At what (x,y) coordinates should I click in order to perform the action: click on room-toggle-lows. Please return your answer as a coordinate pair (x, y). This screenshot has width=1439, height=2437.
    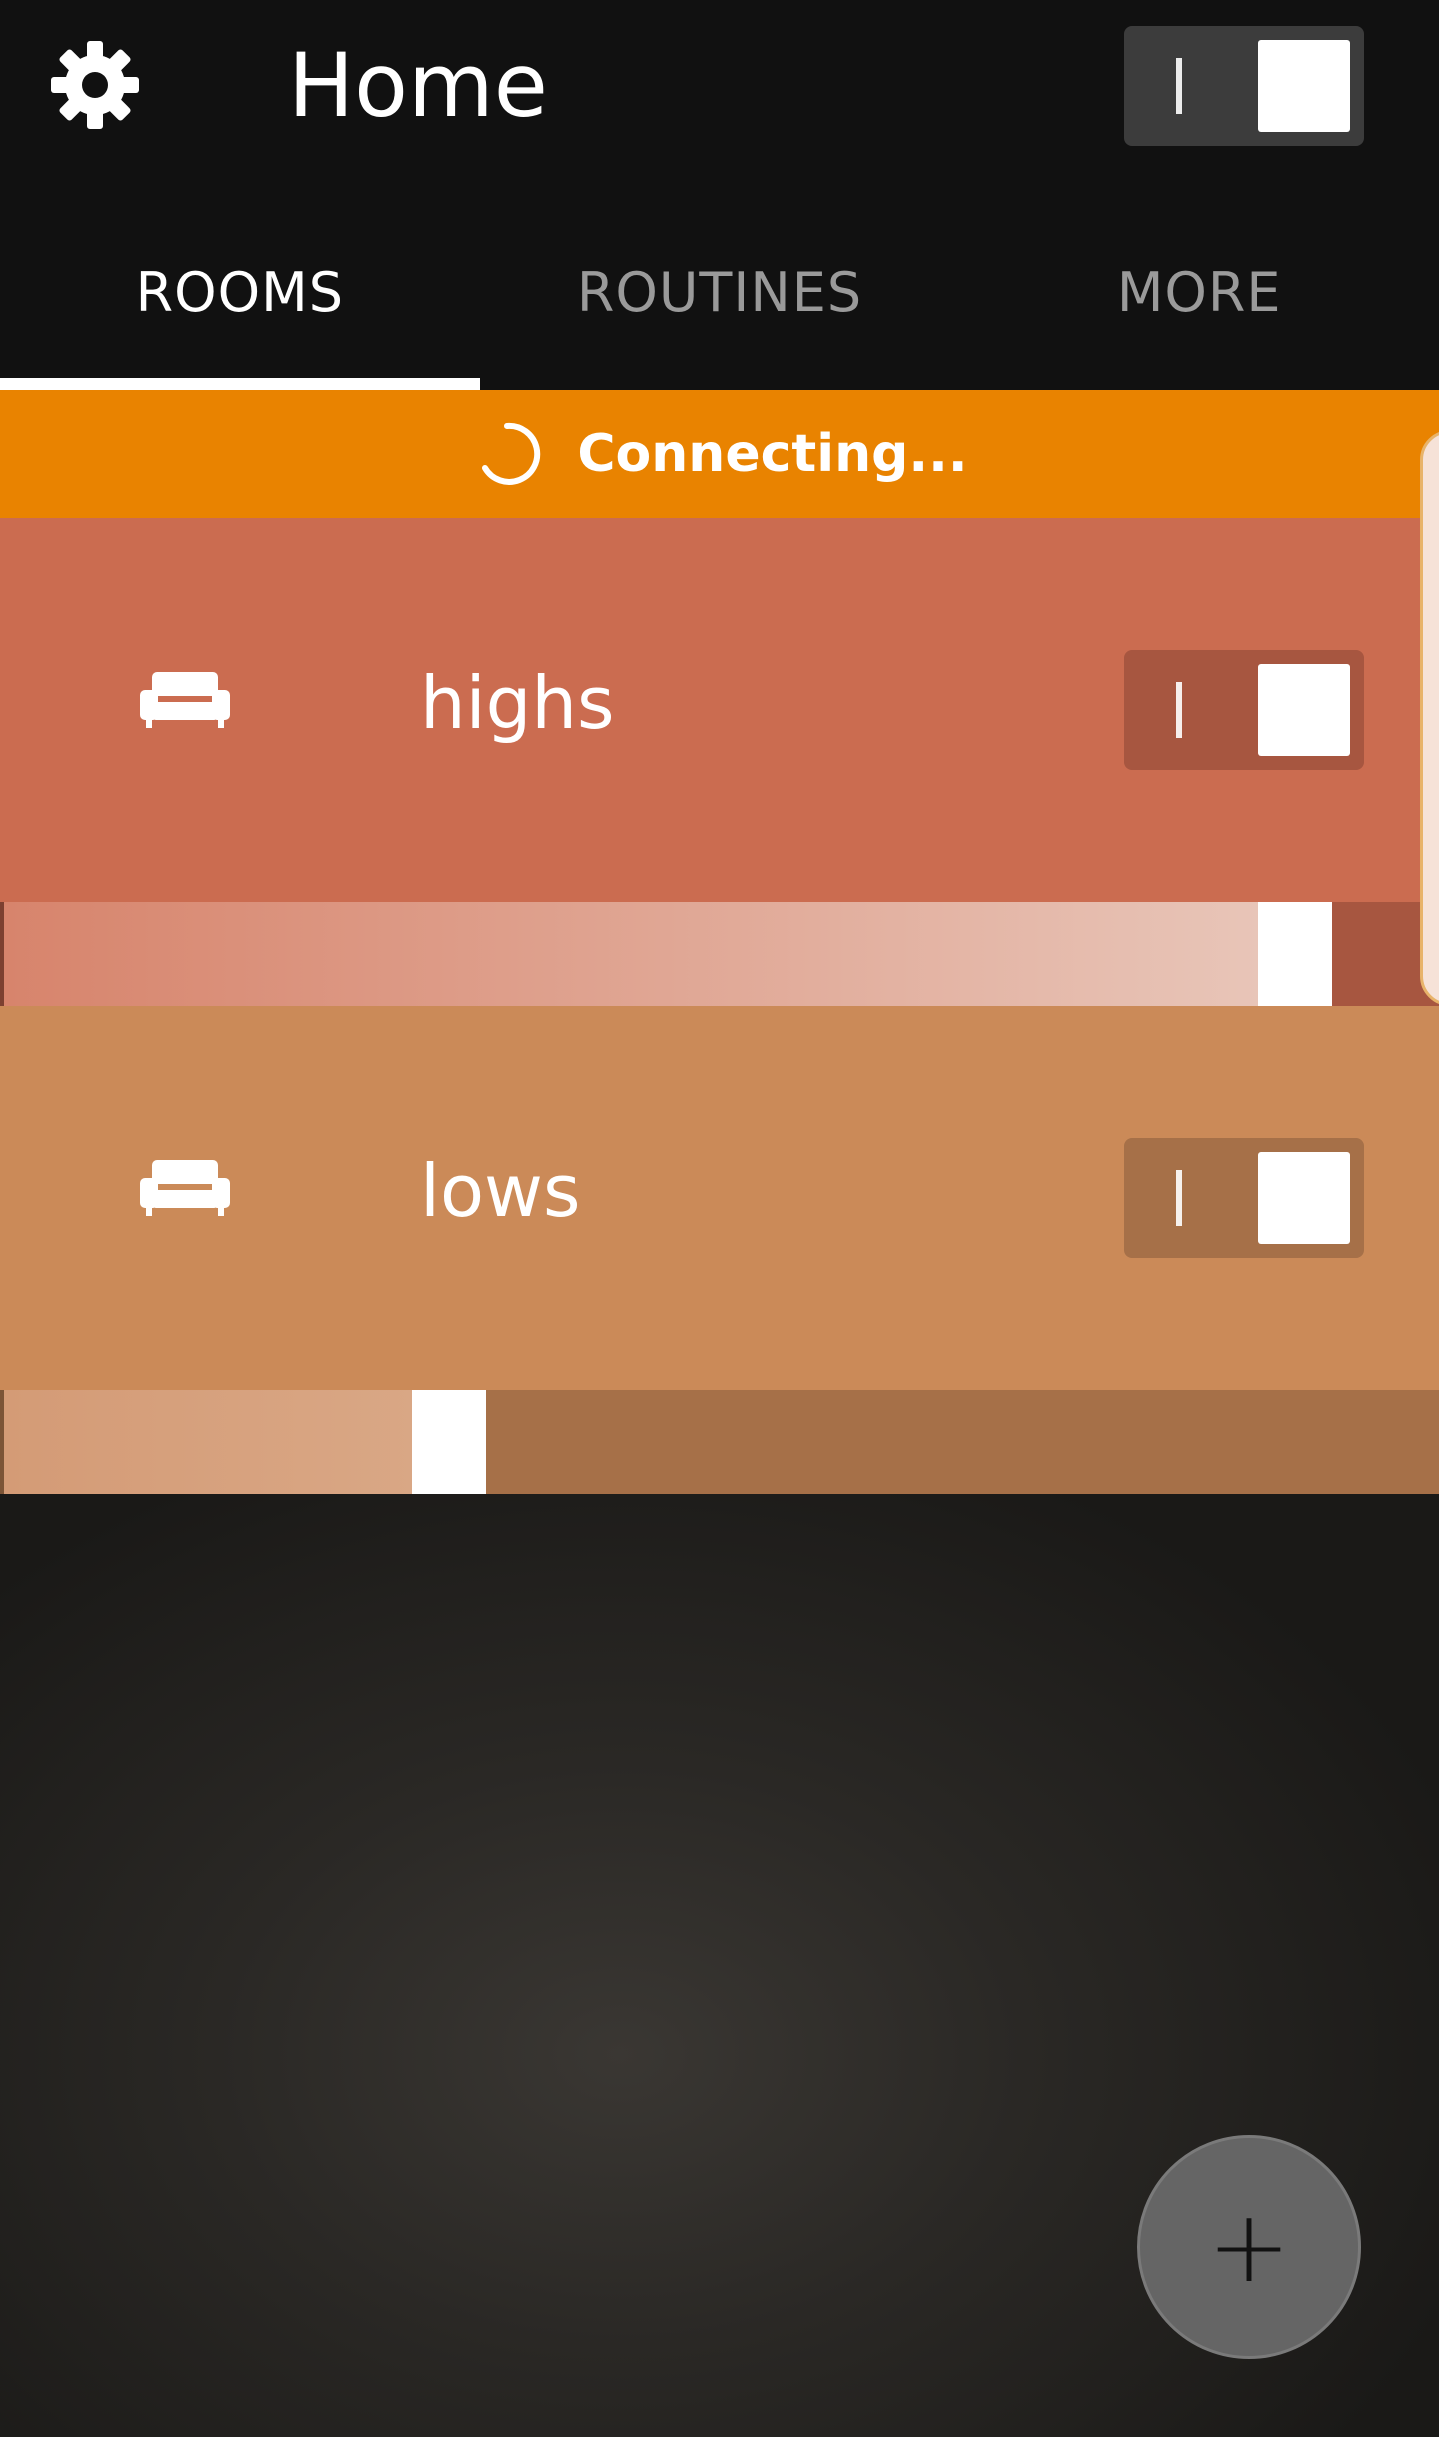
    Looking at the image, I should click on (1244, 1198).